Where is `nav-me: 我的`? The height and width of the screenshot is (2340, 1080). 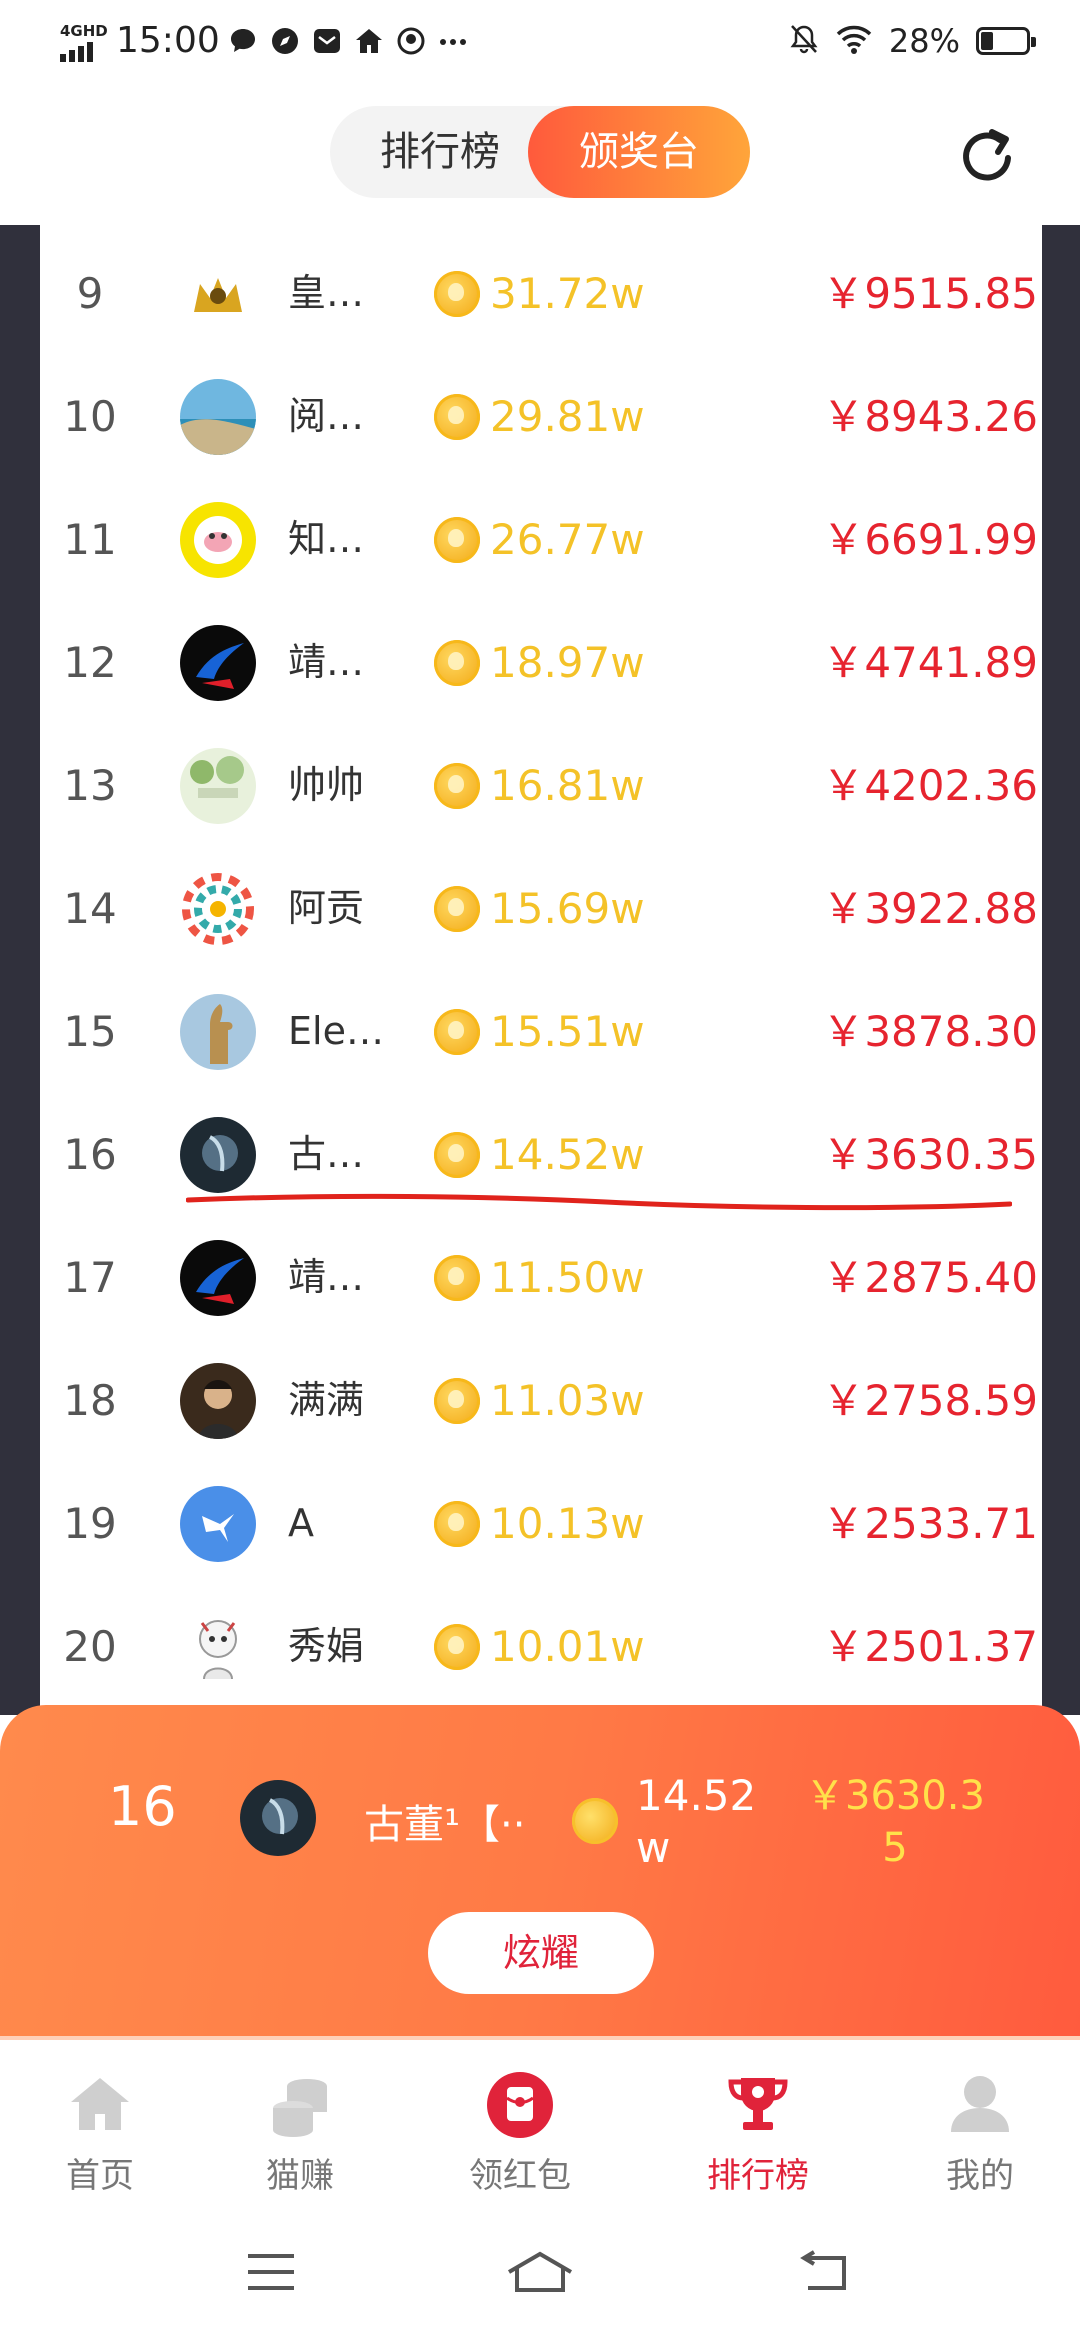 nav-me: 我的 is located at coordinates (980, 2125).